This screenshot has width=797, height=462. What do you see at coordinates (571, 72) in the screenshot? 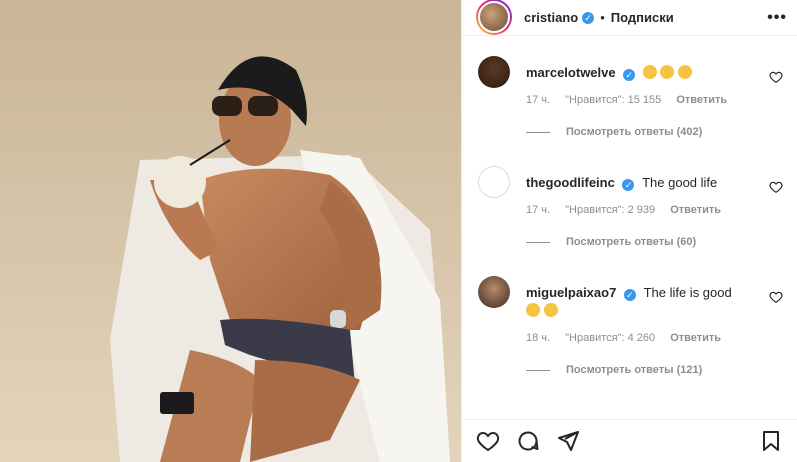
I see `comment-username: marcelotwelve` at bounding box center [571, 72].